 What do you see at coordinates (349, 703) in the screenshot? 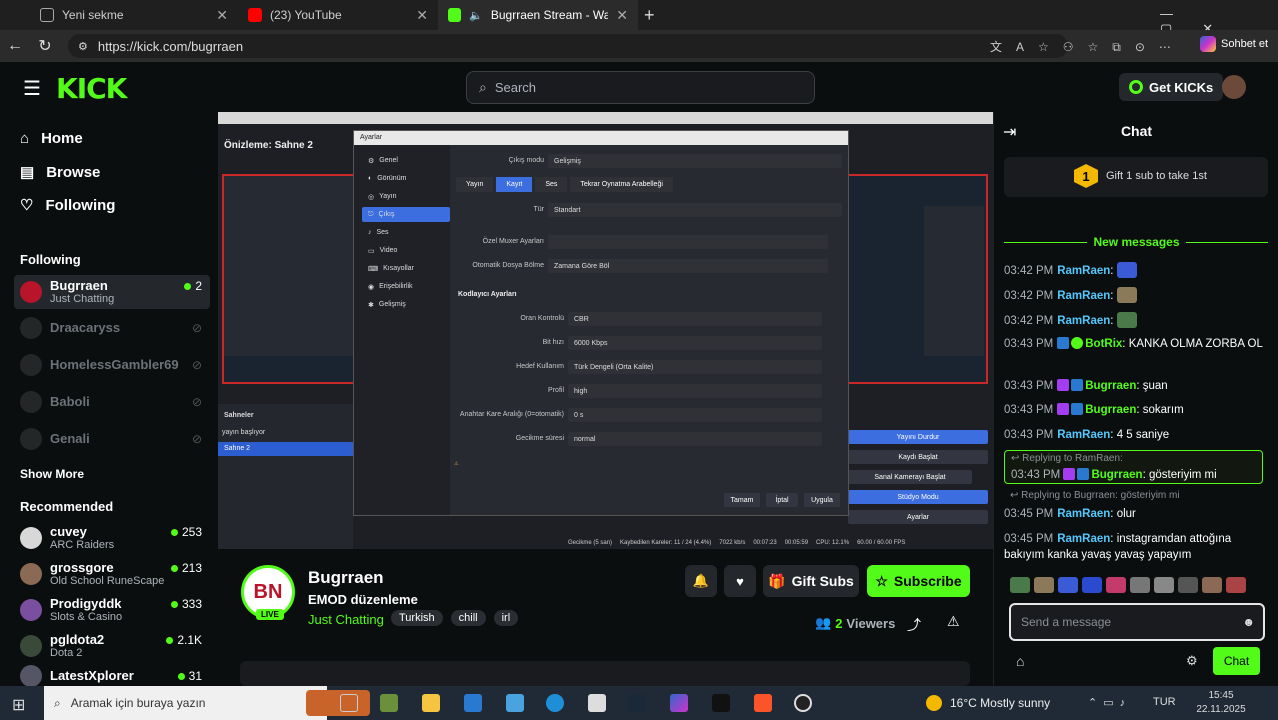
I see `task-view-icon` at bounding box center [349, 703].